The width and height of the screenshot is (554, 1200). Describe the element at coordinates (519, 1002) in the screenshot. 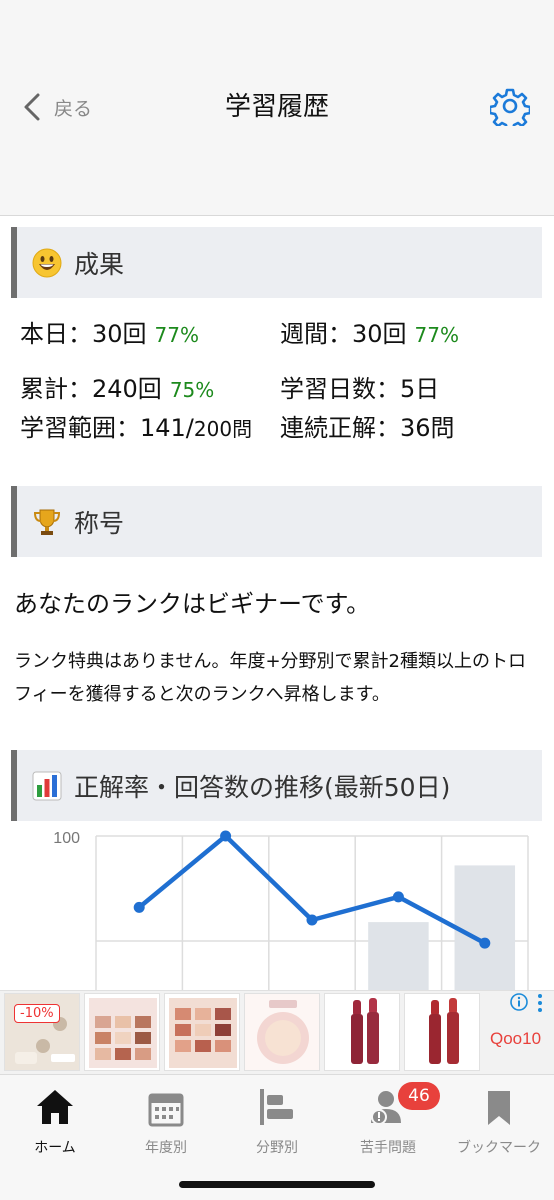

I see `ad-info-icon` at that location.